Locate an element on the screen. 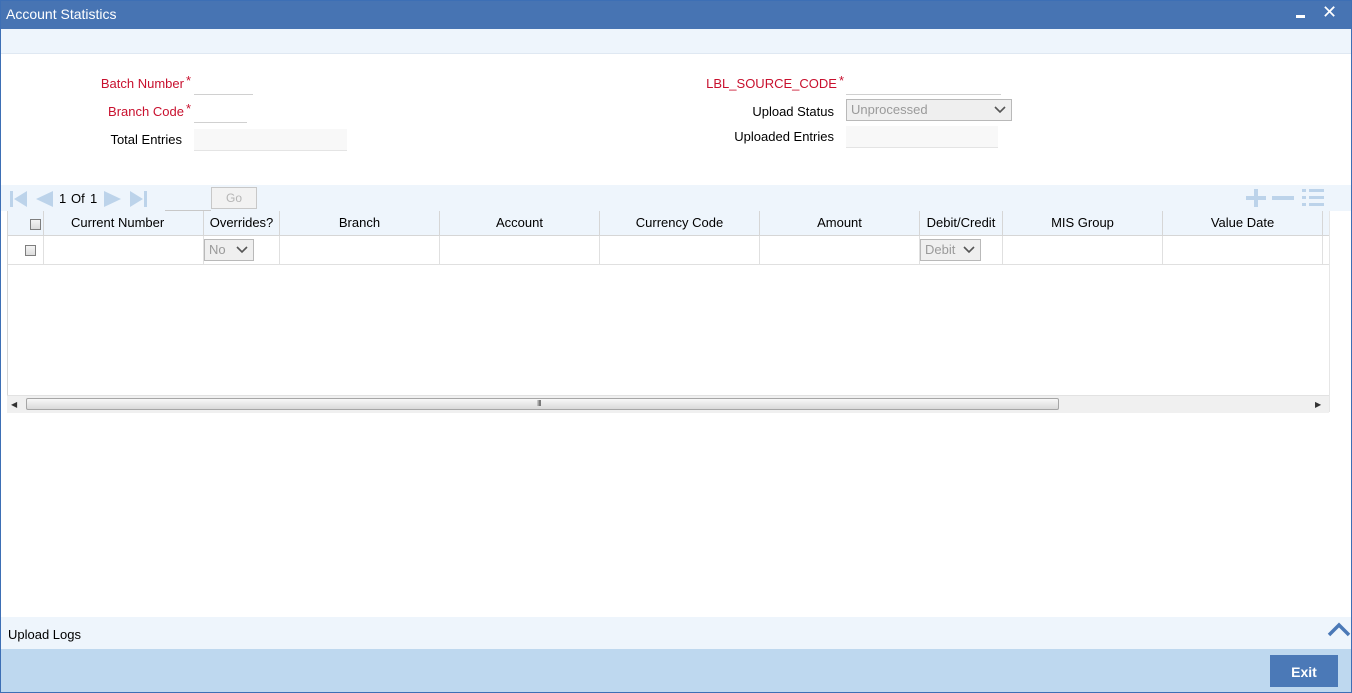 The width and height of the screenshot is (1352, 693). scroll-left-icon: ◀ is located at coordinates (17, 404).